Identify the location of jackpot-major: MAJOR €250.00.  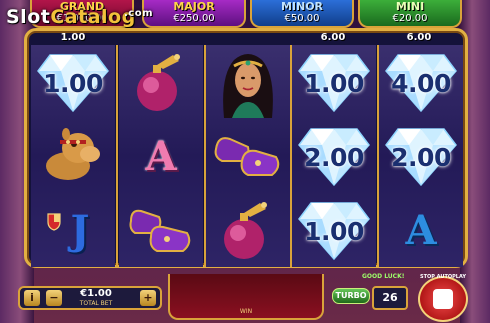
(194, 14).